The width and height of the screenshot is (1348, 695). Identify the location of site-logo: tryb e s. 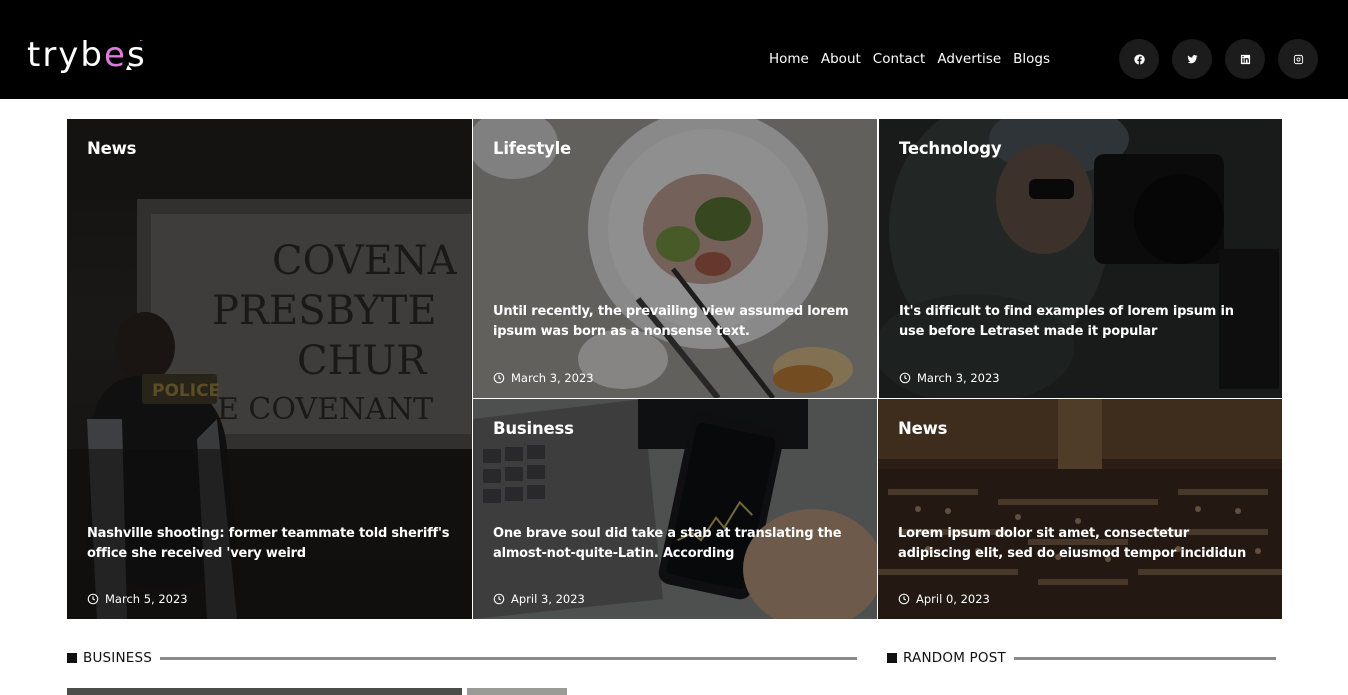
(87, 47).